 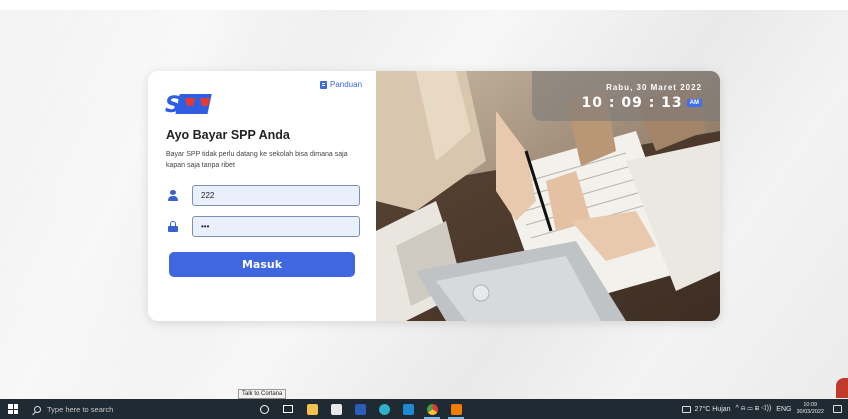 What do you see at coordinates (810, 405) in the screenshot?
I see `taskbar-time: 10:09` at bounding box center [810, 405].